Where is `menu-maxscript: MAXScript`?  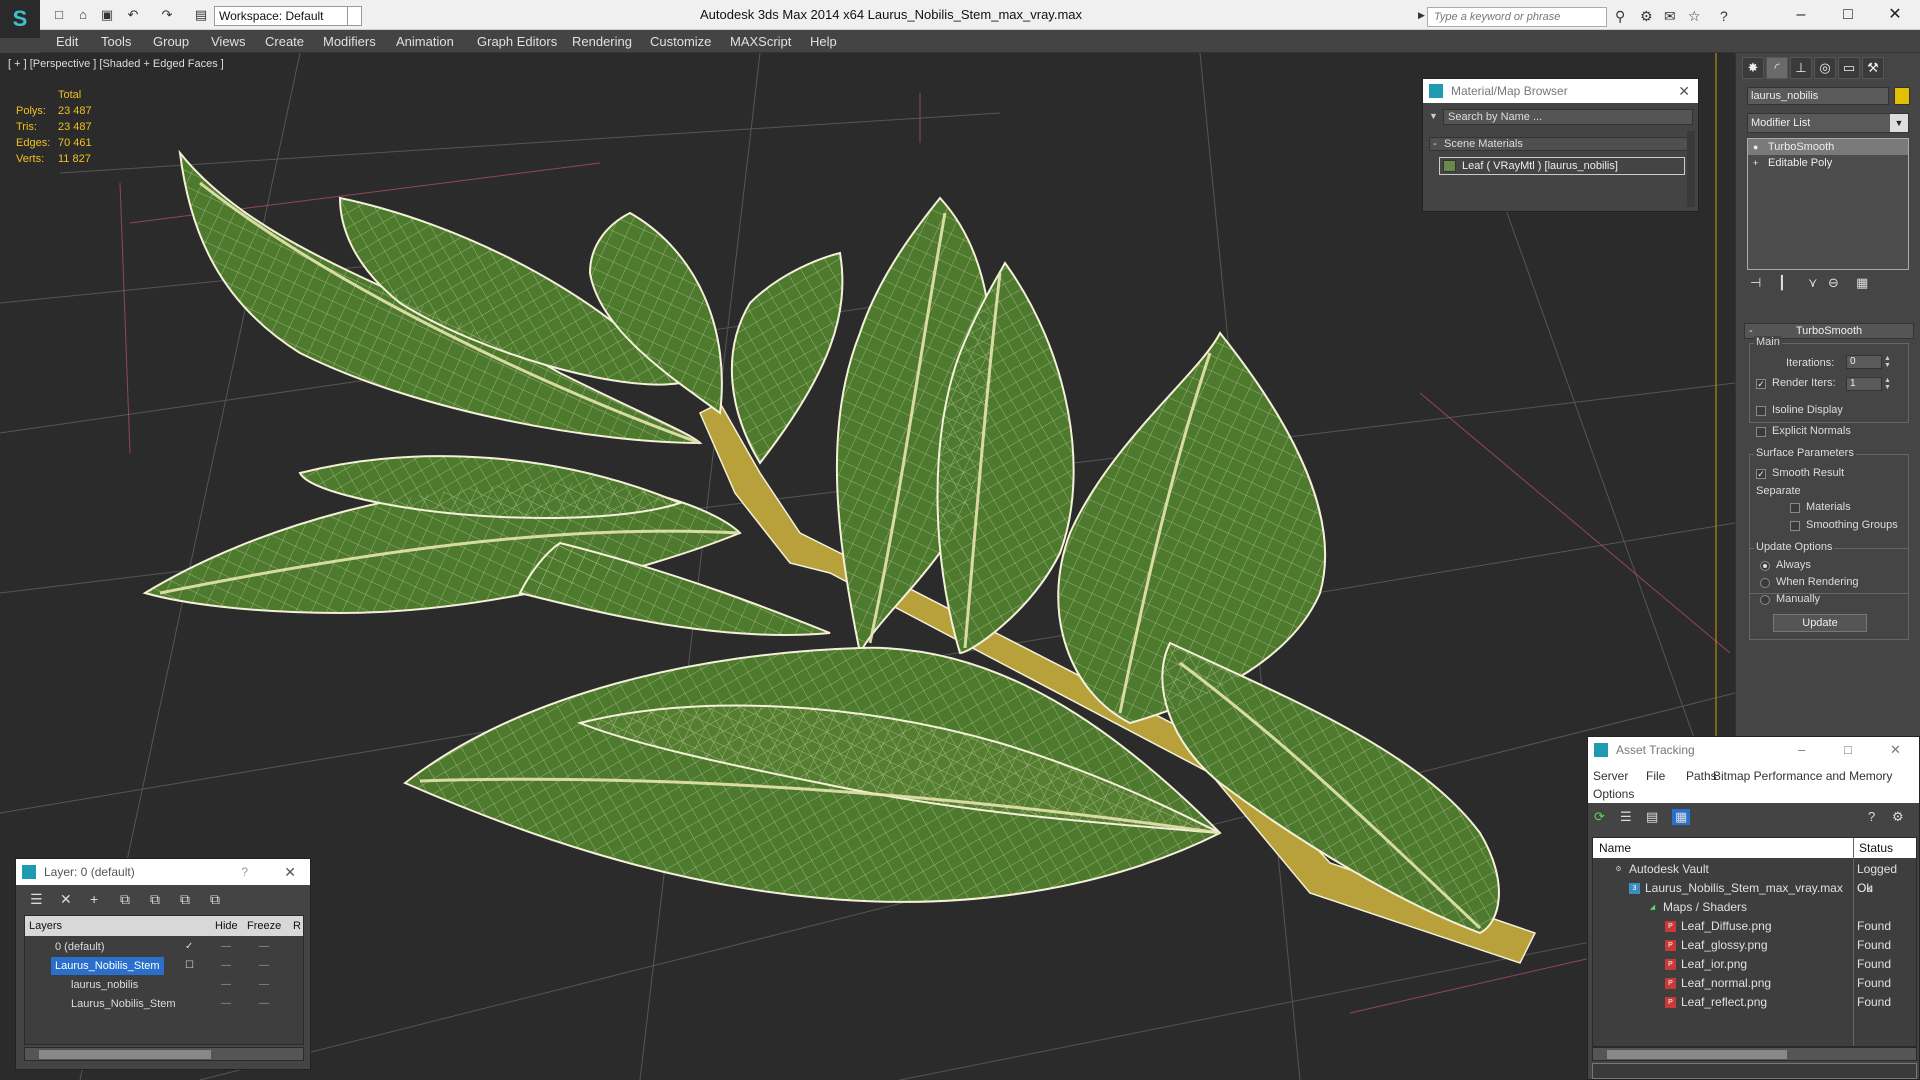
menu-maxscript: MAXScript is located at coordinates (760, 41).